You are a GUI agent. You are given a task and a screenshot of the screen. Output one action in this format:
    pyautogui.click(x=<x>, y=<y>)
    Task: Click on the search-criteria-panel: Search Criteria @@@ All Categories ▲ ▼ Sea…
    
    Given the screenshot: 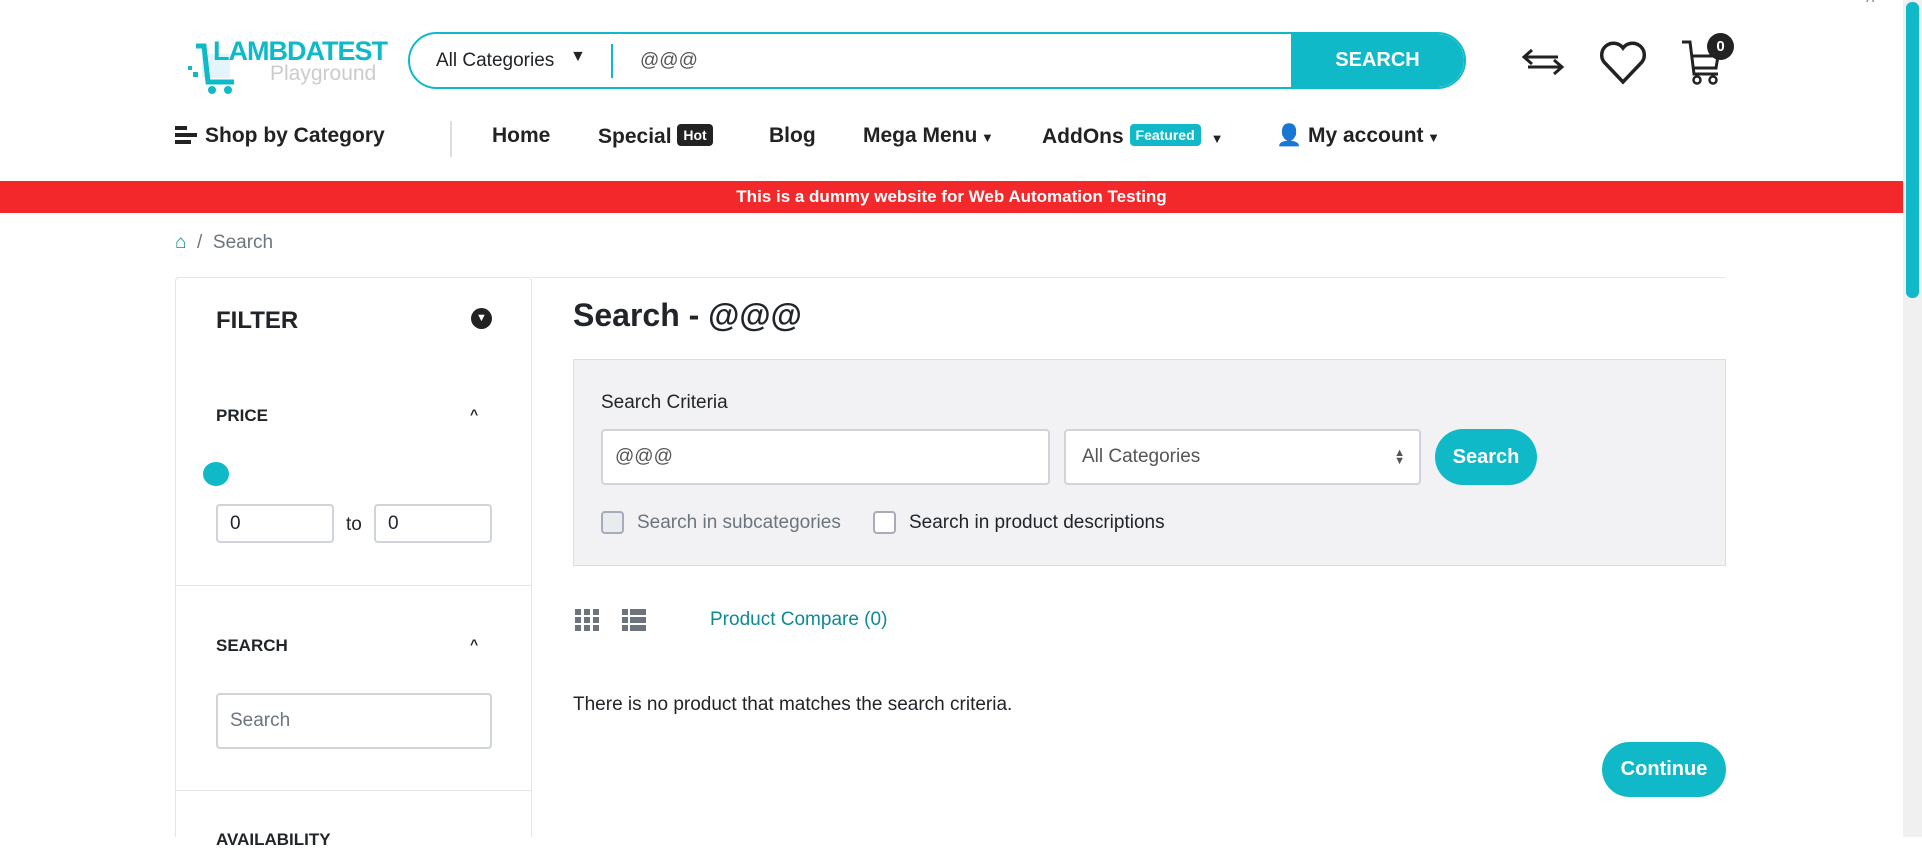 What is the action you would take?
    pyautogui.click(x=1149, y=462)
    